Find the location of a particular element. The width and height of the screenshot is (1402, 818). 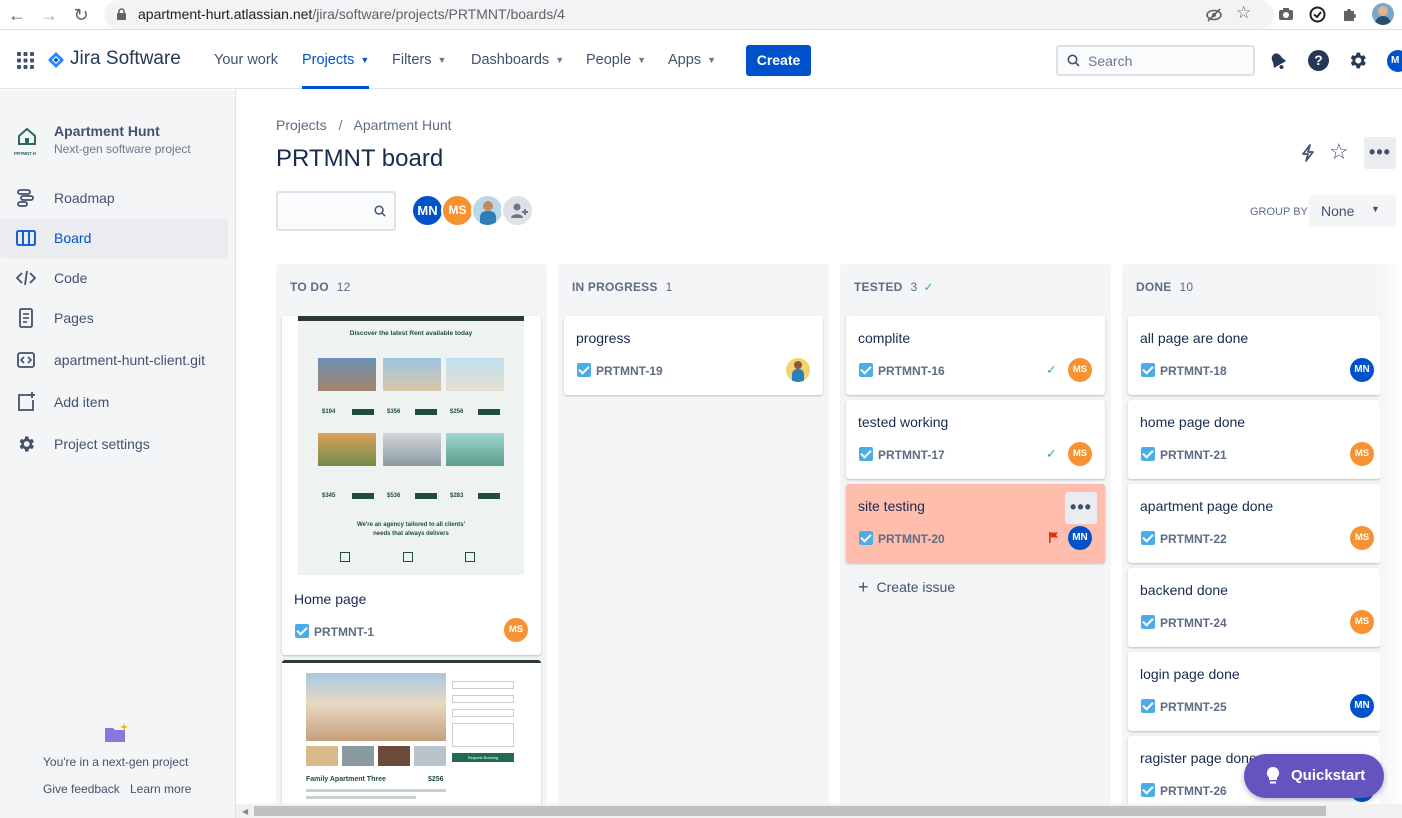

sidebar-item-label: Pages is located at coordinates (74, 318).